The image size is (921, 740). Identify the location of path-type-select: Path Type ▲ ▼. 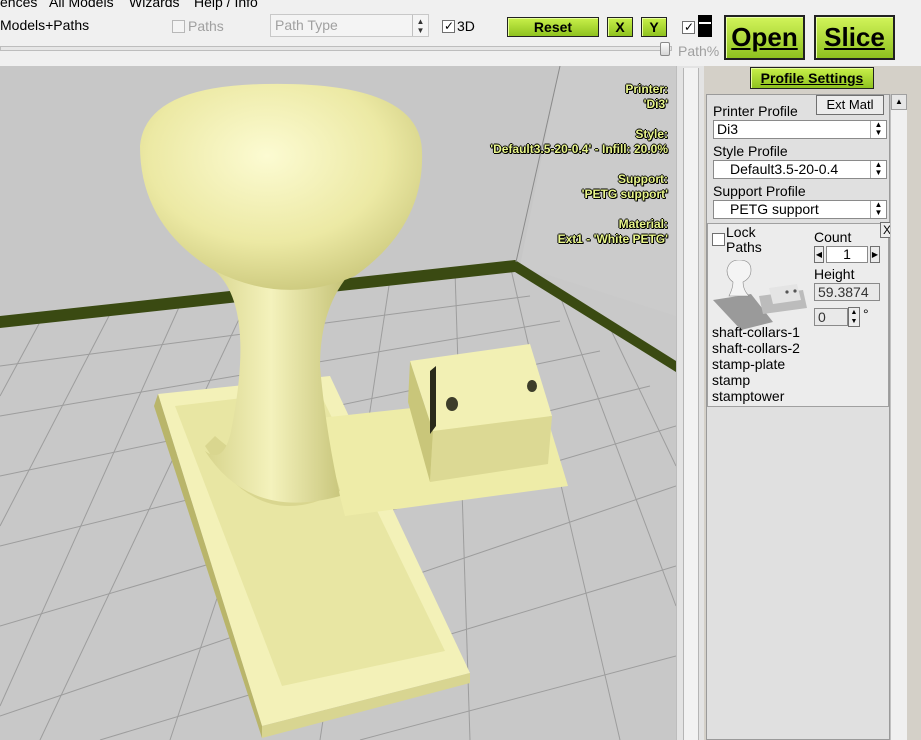
(349, 25).